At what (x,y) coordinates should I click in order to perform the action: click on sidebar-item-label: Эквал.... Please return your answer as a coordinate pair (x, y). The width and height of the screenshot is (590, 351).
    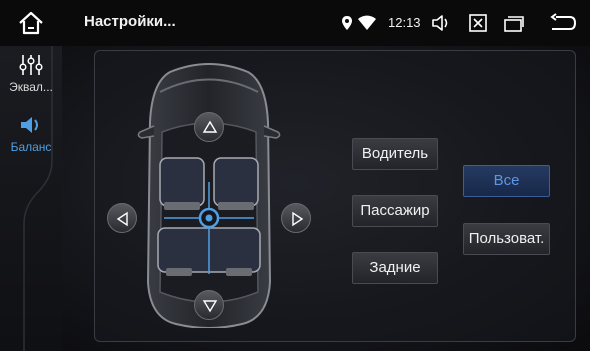
    Looking at the image, I should click on (31, 87).